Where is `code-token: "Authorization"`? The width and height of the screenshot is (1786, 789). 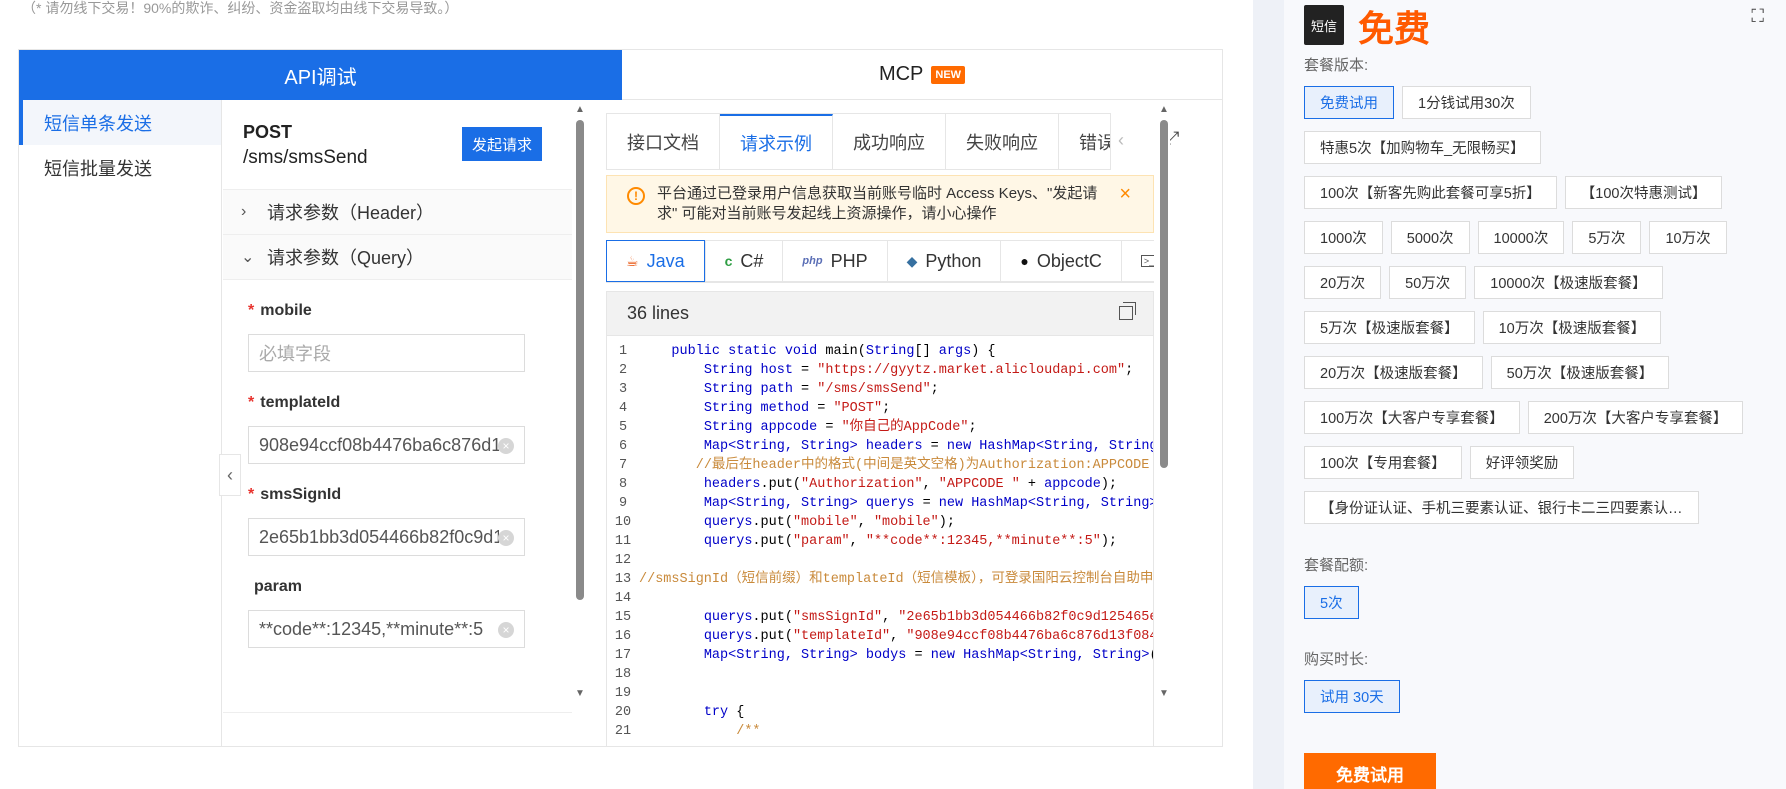
code-token: "Authorization" is located at coordinates (862, 484).